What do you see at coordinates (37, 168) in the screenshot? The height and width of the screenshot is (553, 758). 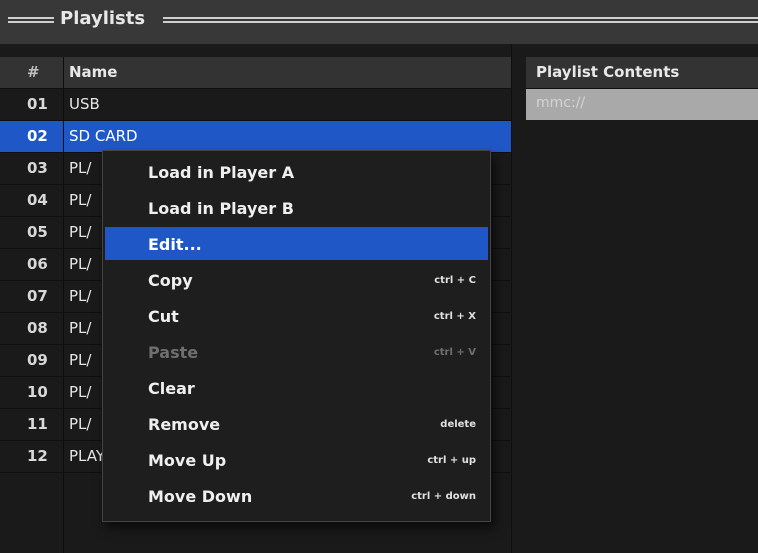 I see `row-number: 03` at bounding box center [37, 168].